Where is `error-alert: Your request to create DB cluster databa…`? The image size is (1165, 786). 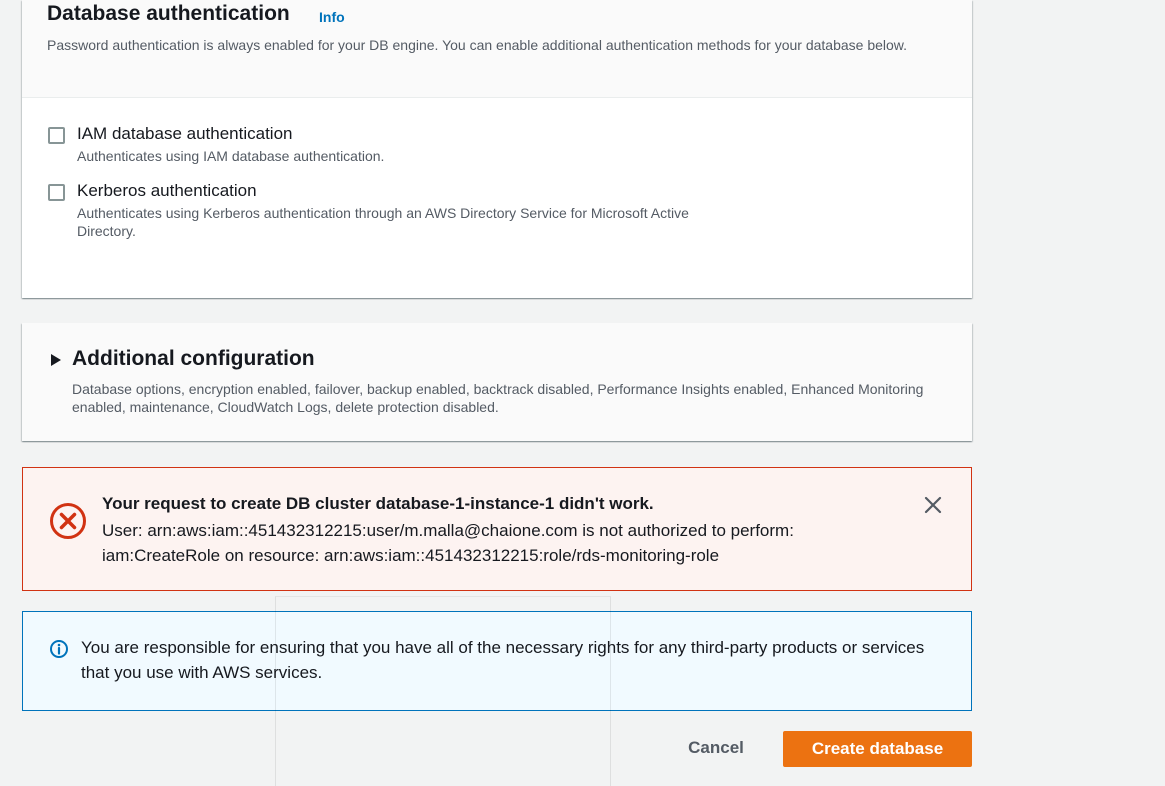
error-alert: Your request to create DB cluster databa… is located at coordinates (497, 529).